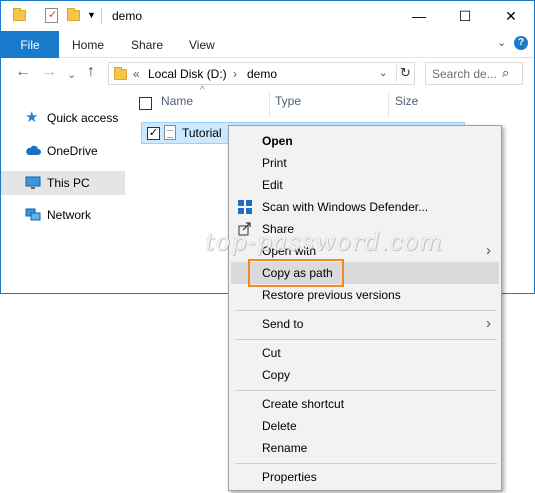  Describe the element at coordinates (88, 44) in the screenshot. I see `tab-home: Home` at that location.